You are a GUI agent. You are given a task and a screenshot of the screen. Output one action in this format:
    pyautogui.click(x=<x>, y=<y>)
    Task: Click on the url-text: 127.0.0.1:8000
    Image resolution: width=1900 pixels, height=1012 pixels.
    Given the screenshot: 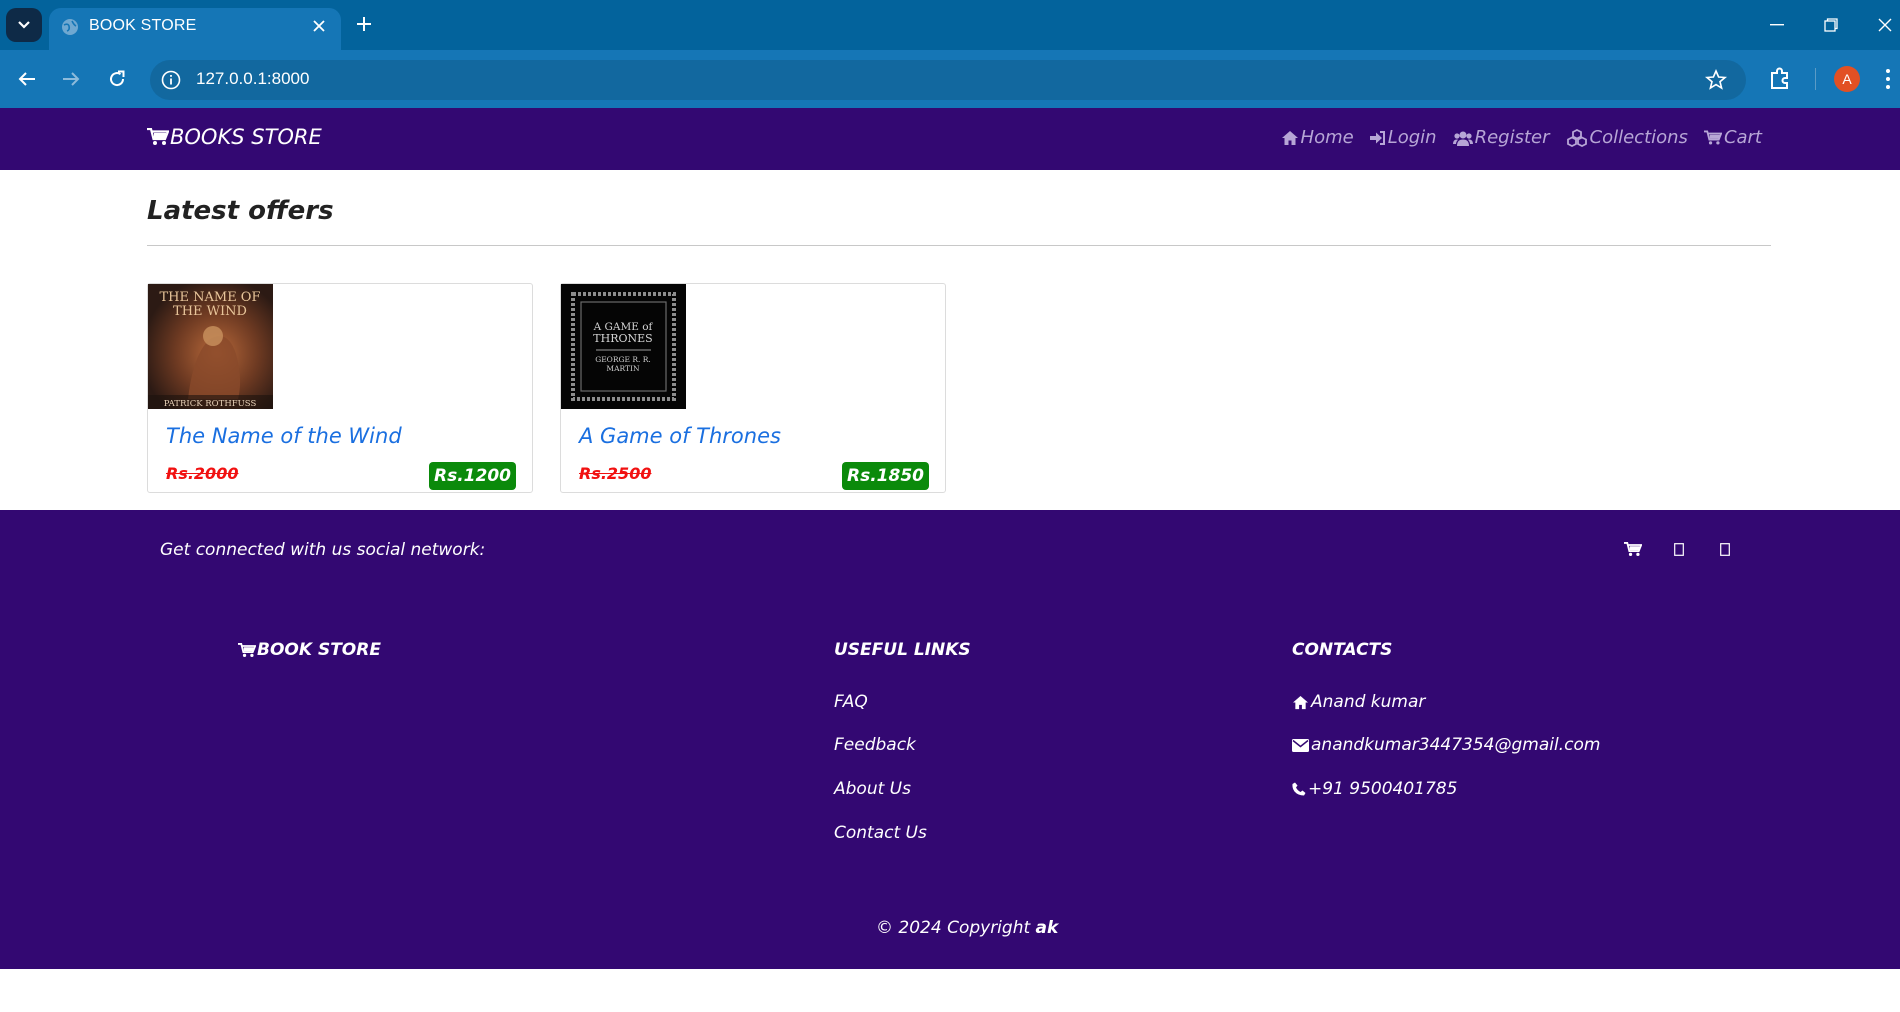 What is the action you would take?
    pyautogui.click(x=252, y=79)
    